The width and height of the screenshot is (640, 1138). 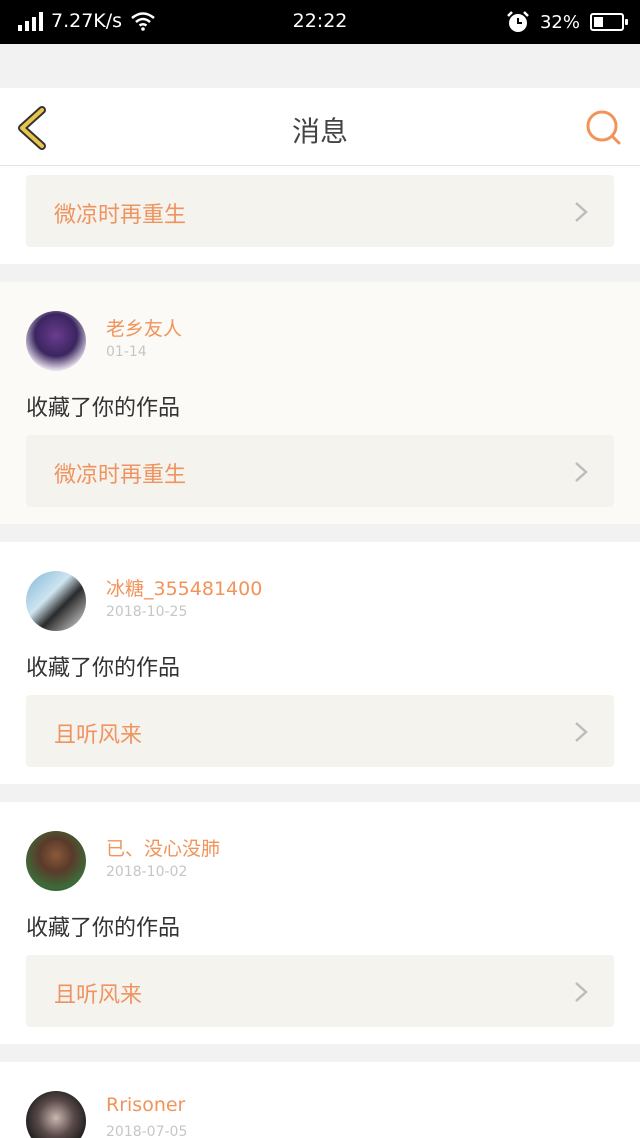 I want to click on alarm-icon, so click(x=518, y=21).